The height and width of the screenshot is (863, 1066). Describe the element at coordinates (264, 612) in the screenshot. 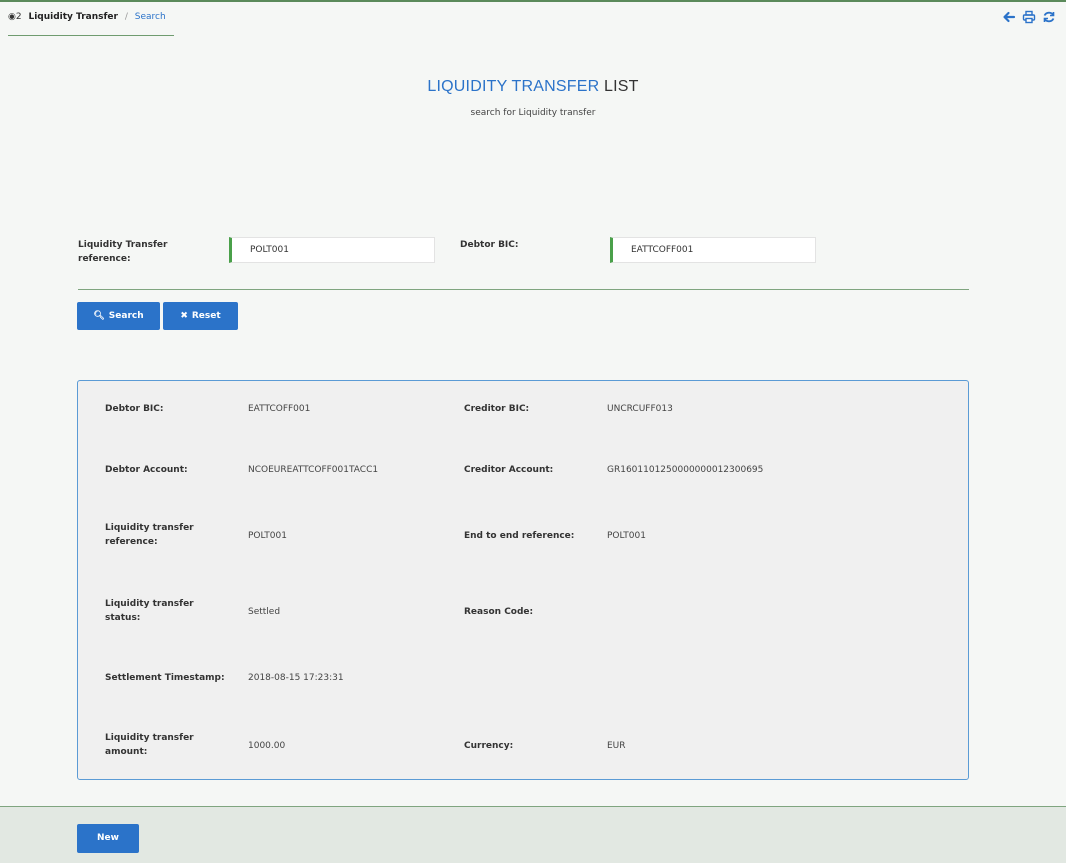

I see `result-status-value: Settled` at that location.